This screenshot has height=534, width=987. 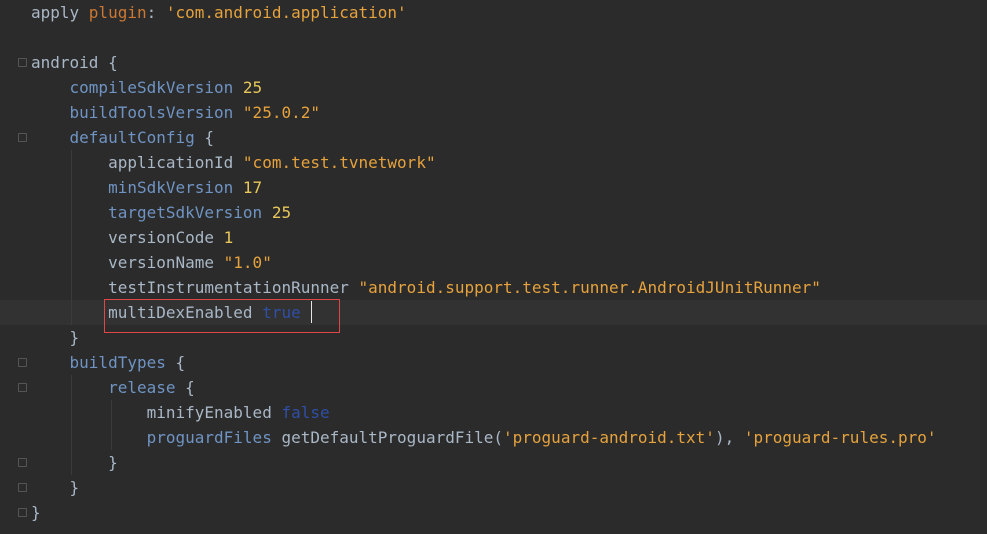 What do you see at coordinates (493, 87) in the screenshot?
I see `code-line: compileSdkVersion 25` at bounding box center [493, 87].